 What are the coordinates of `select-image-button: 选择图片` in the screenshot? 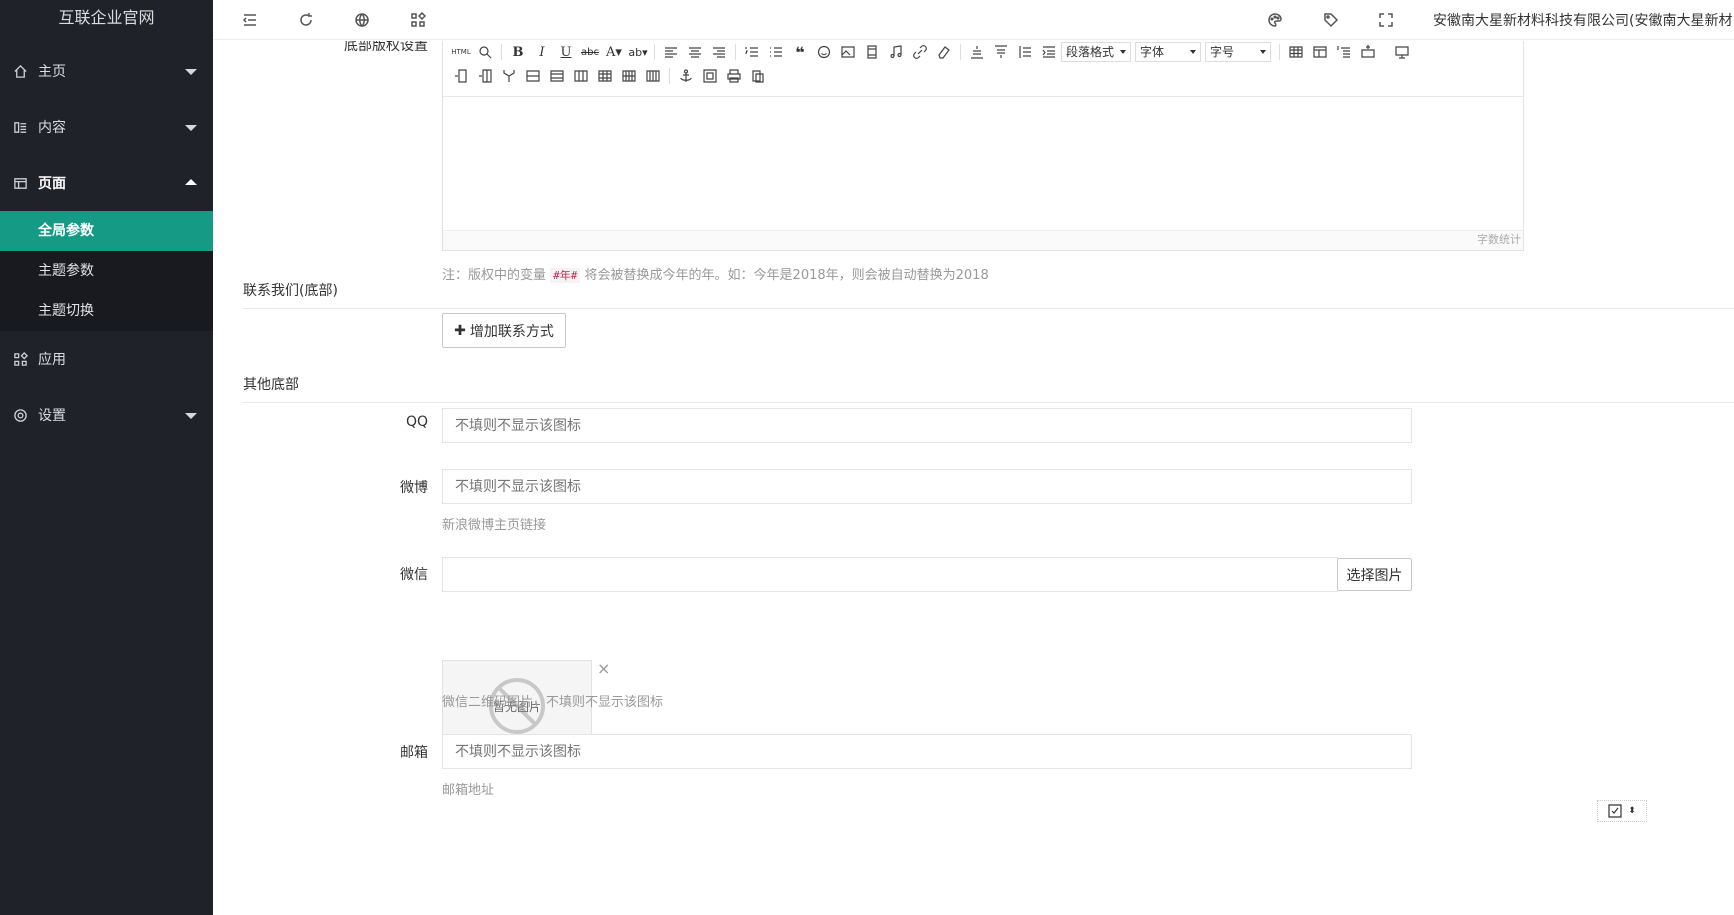 It's located at (1374, 574).